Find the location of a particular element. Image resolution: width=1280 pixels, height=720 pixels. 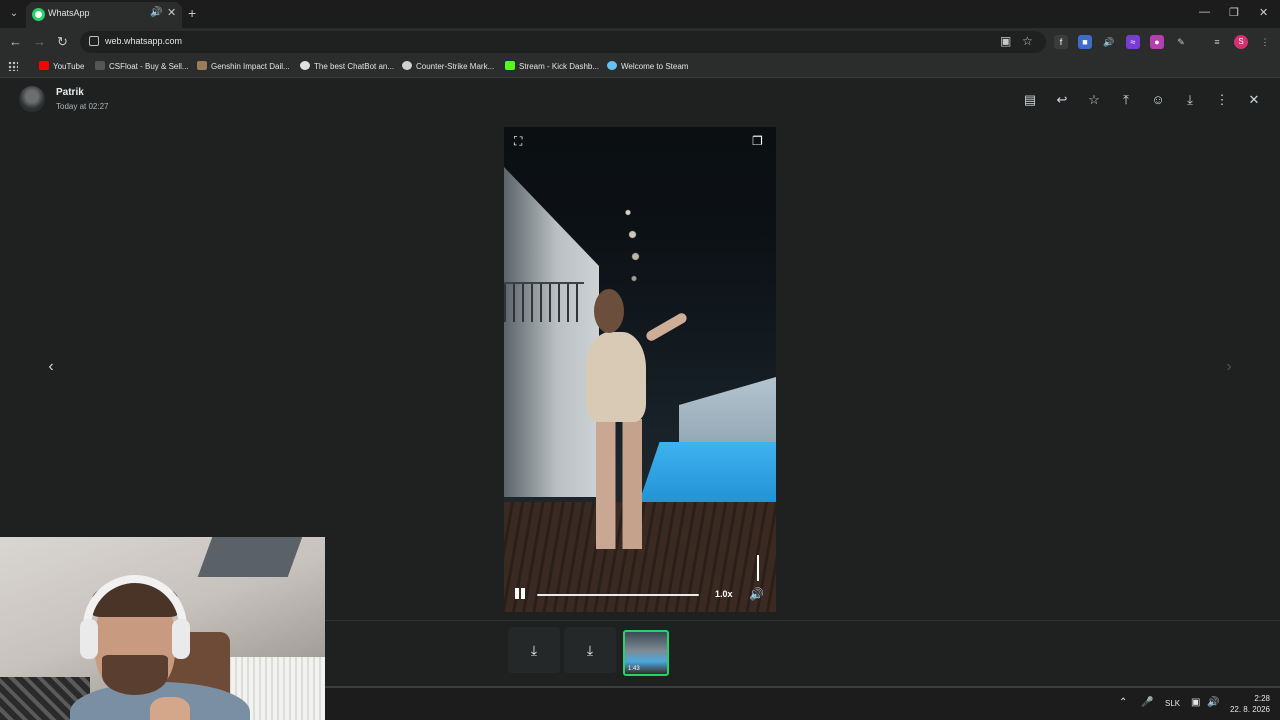

more-icon: ⋮ is located at coordinates (1222, 100).